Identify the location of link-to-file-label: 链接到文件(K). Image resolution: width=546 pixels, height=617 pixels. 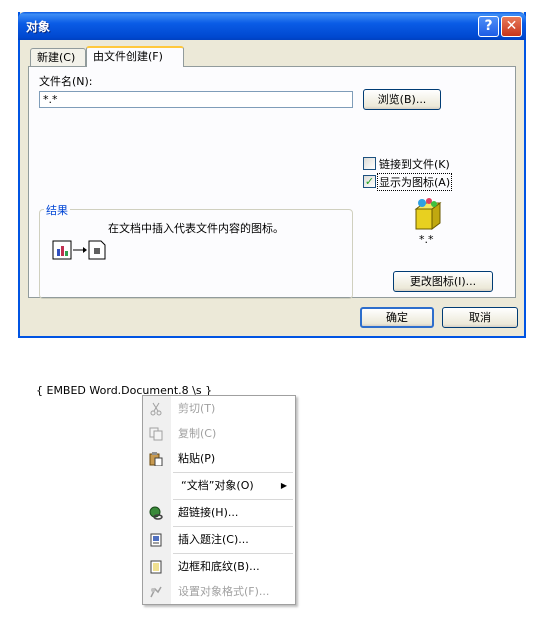
(414, 164).